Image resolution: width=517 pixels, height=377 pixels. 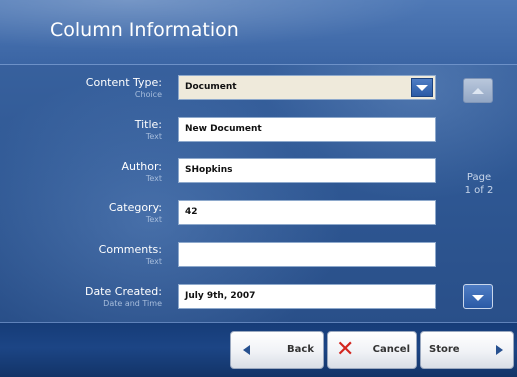 I want to click on content-type-label: Content Type: Choice, so click(x=124, y=88).